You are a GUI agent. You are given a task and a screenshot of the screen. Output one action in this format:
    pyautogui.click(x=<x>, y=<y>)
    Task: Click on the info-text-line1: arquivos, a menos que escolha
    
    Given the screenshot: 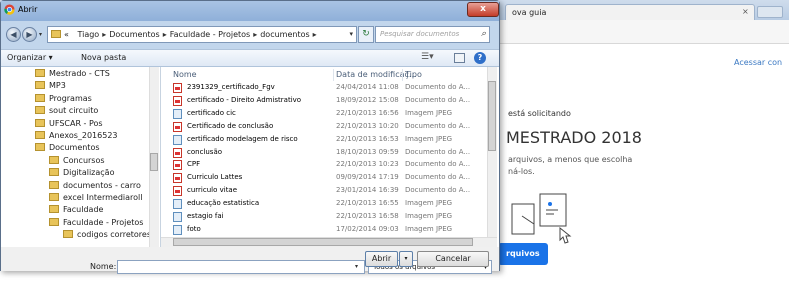 What is the action you would take?
    pyautogui.click(x=570, y=159)
    